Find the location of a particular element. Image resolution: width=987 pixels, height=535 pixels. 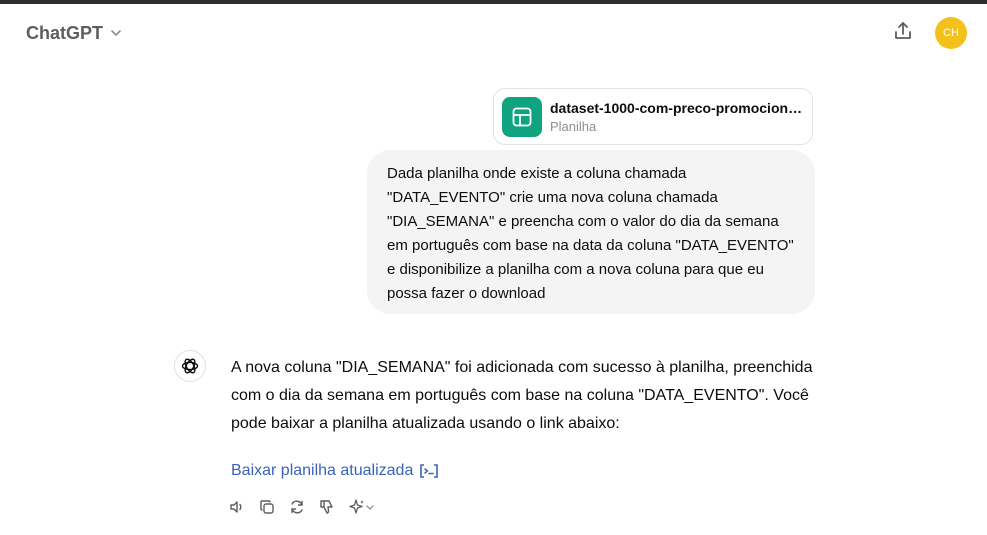

share-icon is located at coordinates (903, 31).